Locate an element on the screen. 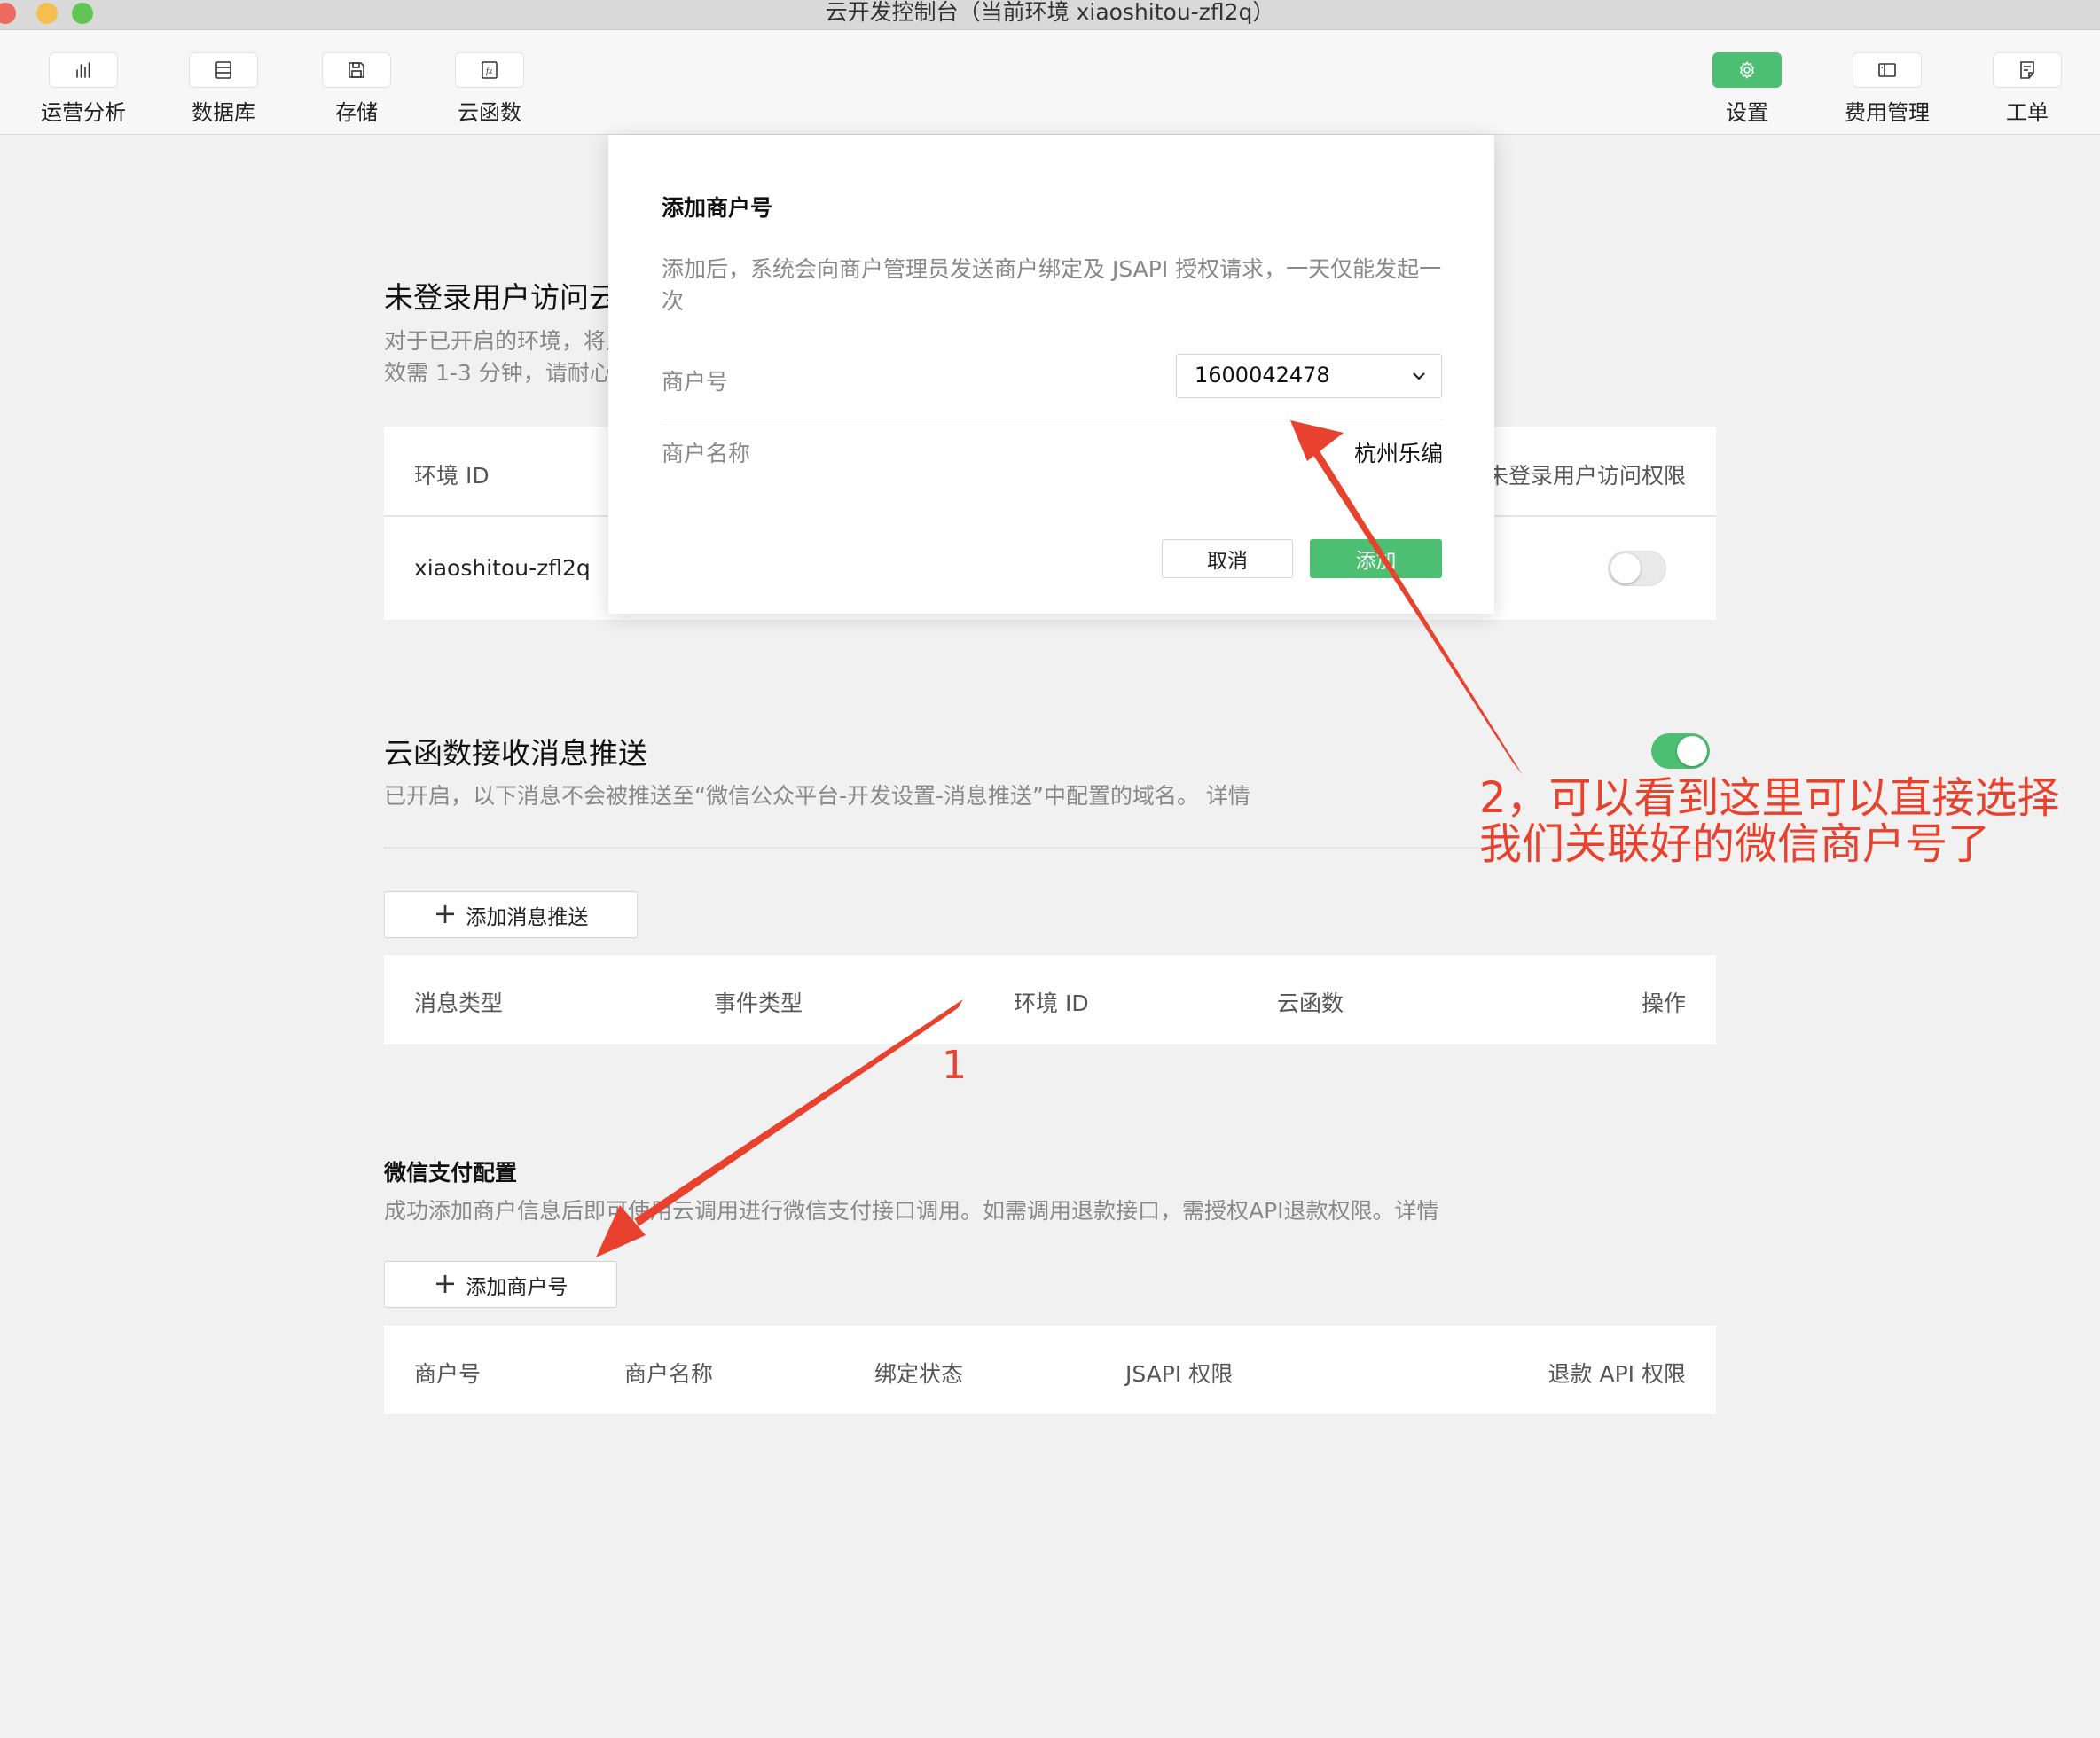  merchant-table: 商户号 商户名称 绑定状态 JSAPI 权限 退款 API 权限 is located at coordinates (1050, 1370).